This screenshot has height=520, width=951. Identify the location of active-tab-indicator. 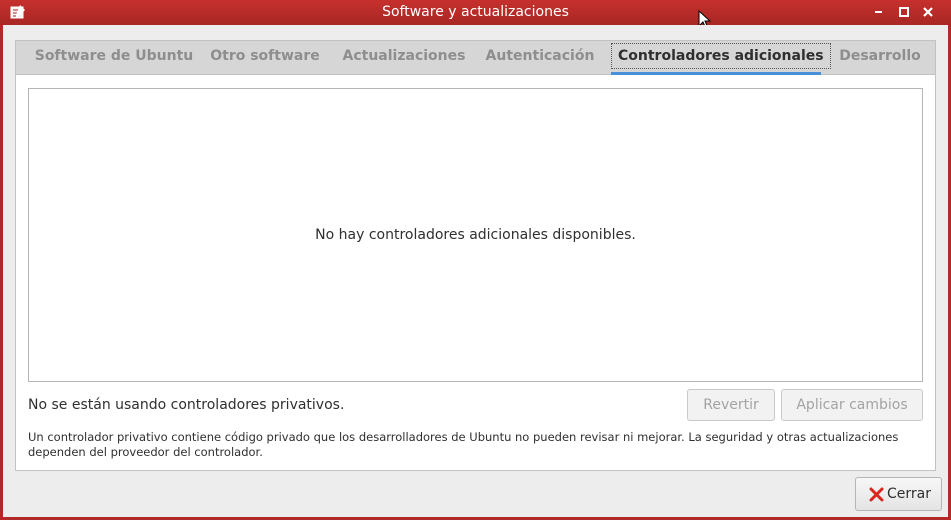
(716, 73).